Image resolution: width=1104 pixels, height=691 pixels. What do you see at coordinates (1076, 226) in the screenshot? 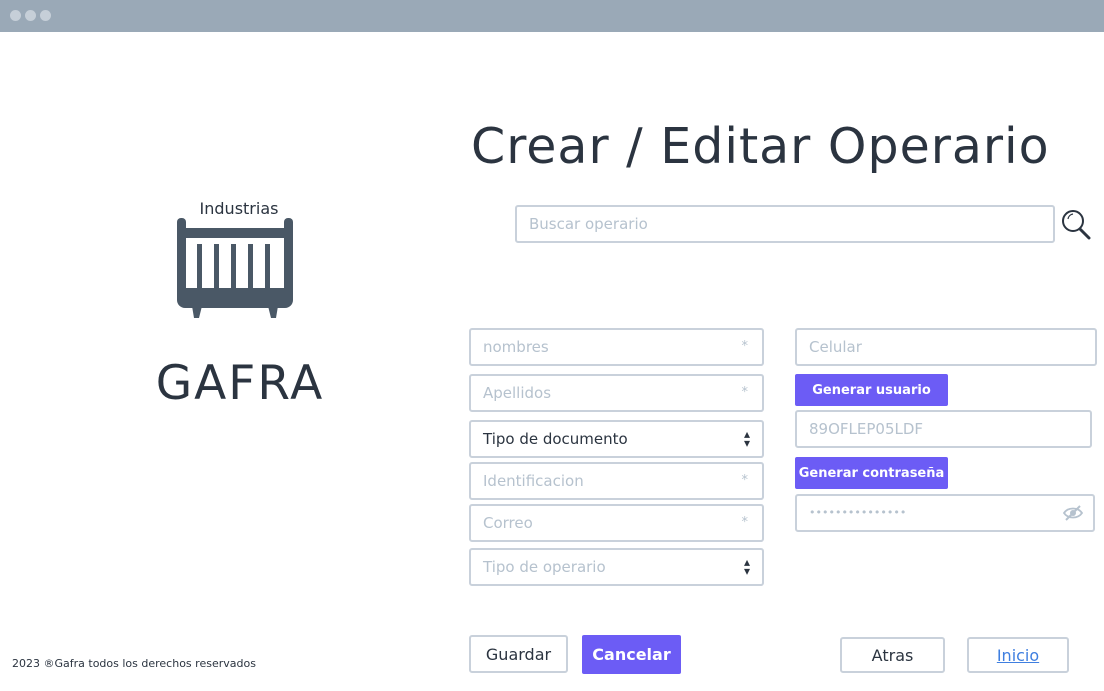
I see `search-icon` at bounding box center [1076, 226].